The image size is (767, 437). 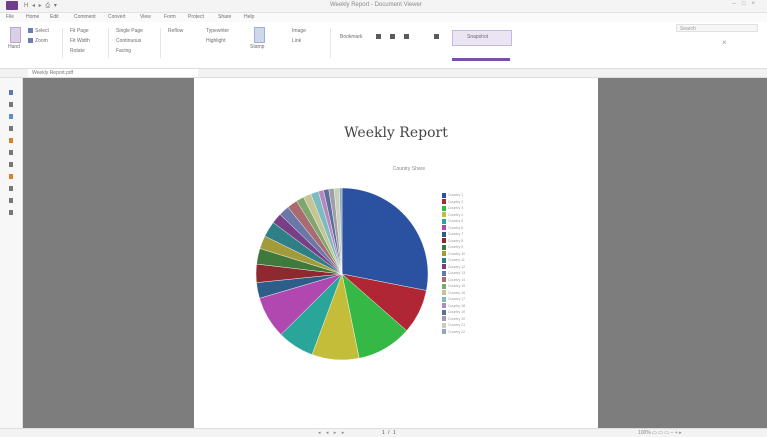 What do you see at coordinates (259, 35) in the screenshot?
I see `stamp-icon` at bounding box center [259, 35].